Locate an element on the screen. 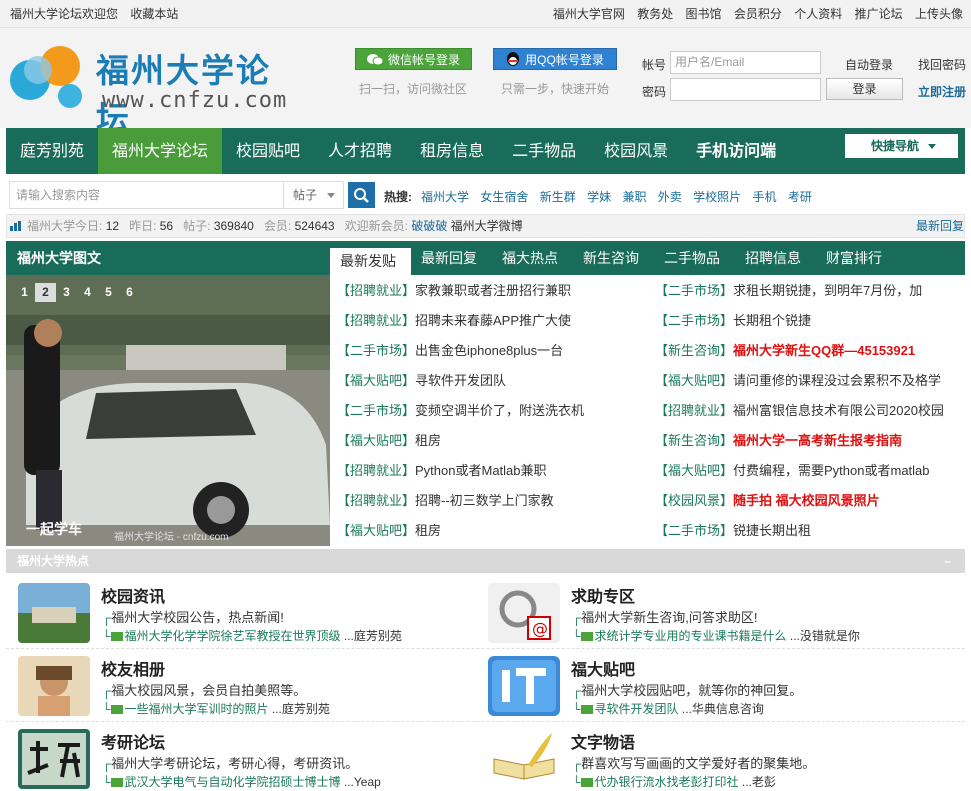 This screenshot has height=791, width=971. wechat-login-button: 微信帐号登录 is located at coordinates (413, 59).